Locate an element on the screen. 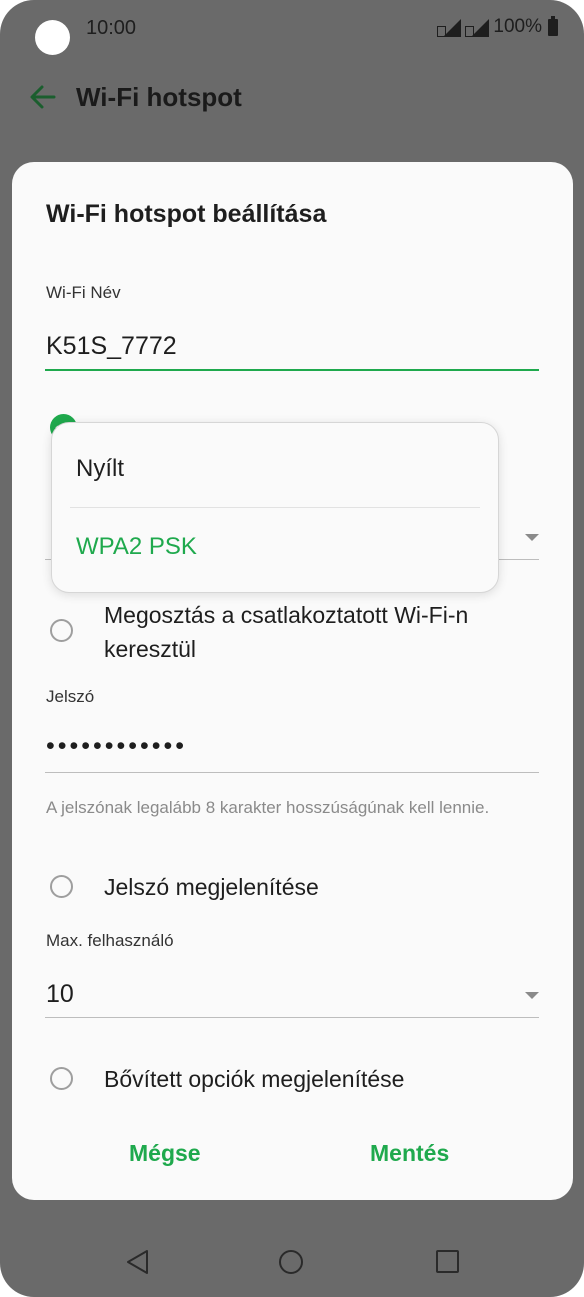 The image size is (584, 1297). menu-item-wpa2-psk: WPA2 PSK is located at coordinates (136, 547).